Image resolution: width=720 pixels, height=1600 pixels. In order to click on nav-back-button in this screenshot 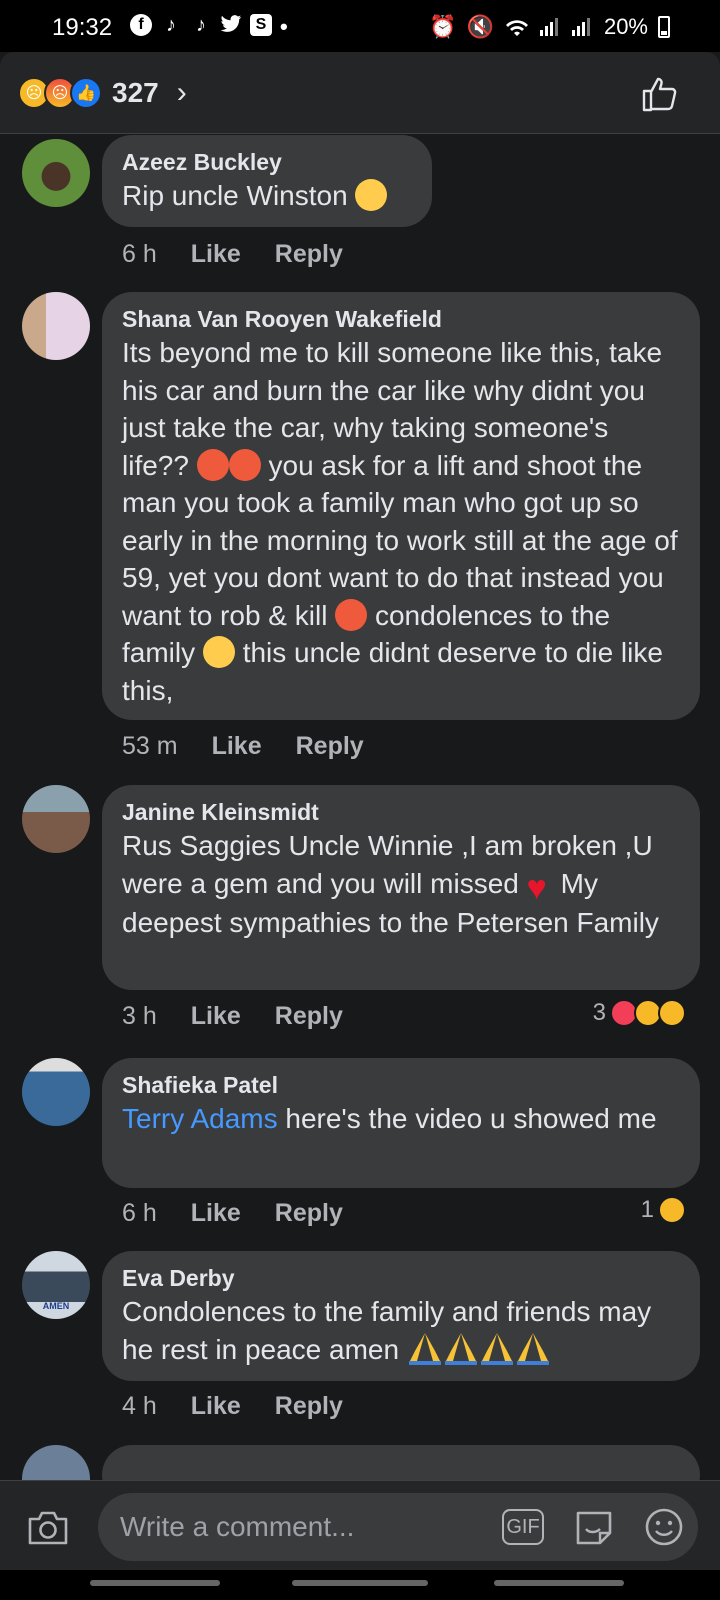, I will do `click(559, 1583)`.